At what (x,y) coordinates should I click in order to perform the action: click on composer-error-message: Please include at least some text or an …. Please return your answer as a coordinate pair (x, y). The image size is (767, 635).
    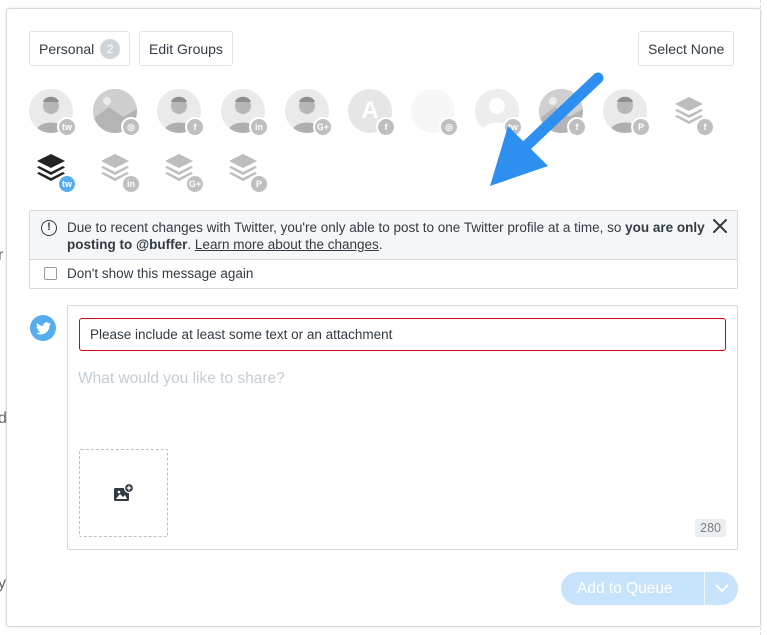
    Looking at the image, I should click on (402, 334).